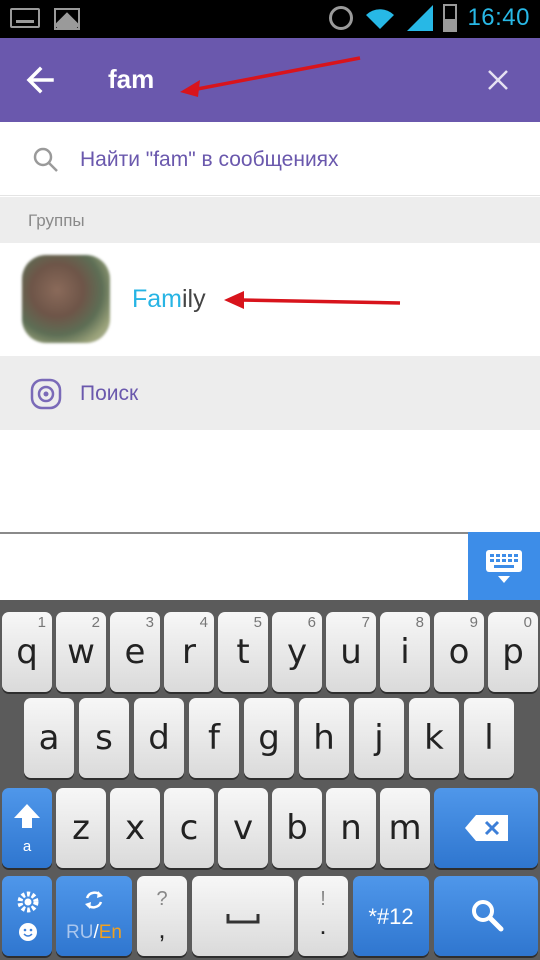 The image size is (540, 960). What do you see at coordinates (94, 916) in the screenshot?
I see `language-switch-key: RU/En` at bounding box center [94, 916].